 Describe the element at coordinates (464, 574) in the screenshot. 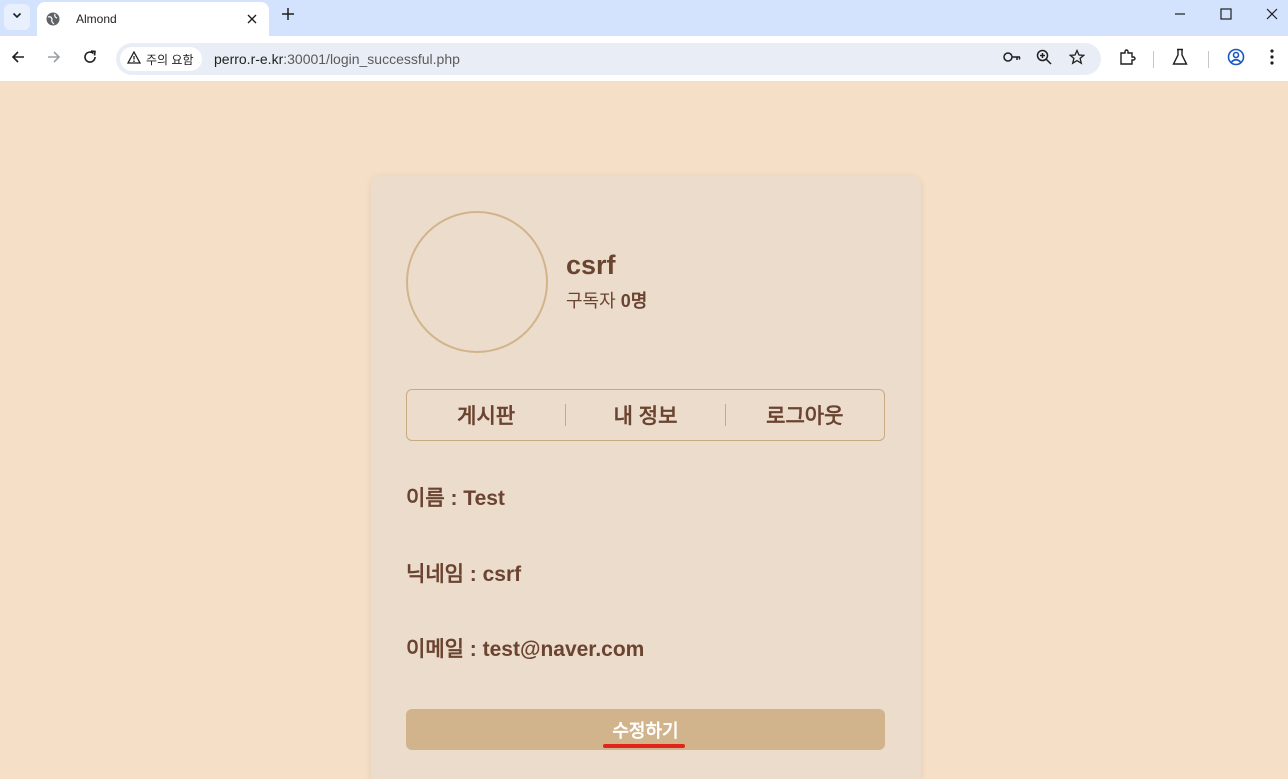

I see `info-nickname: 닉네임 : csrf` at that location.